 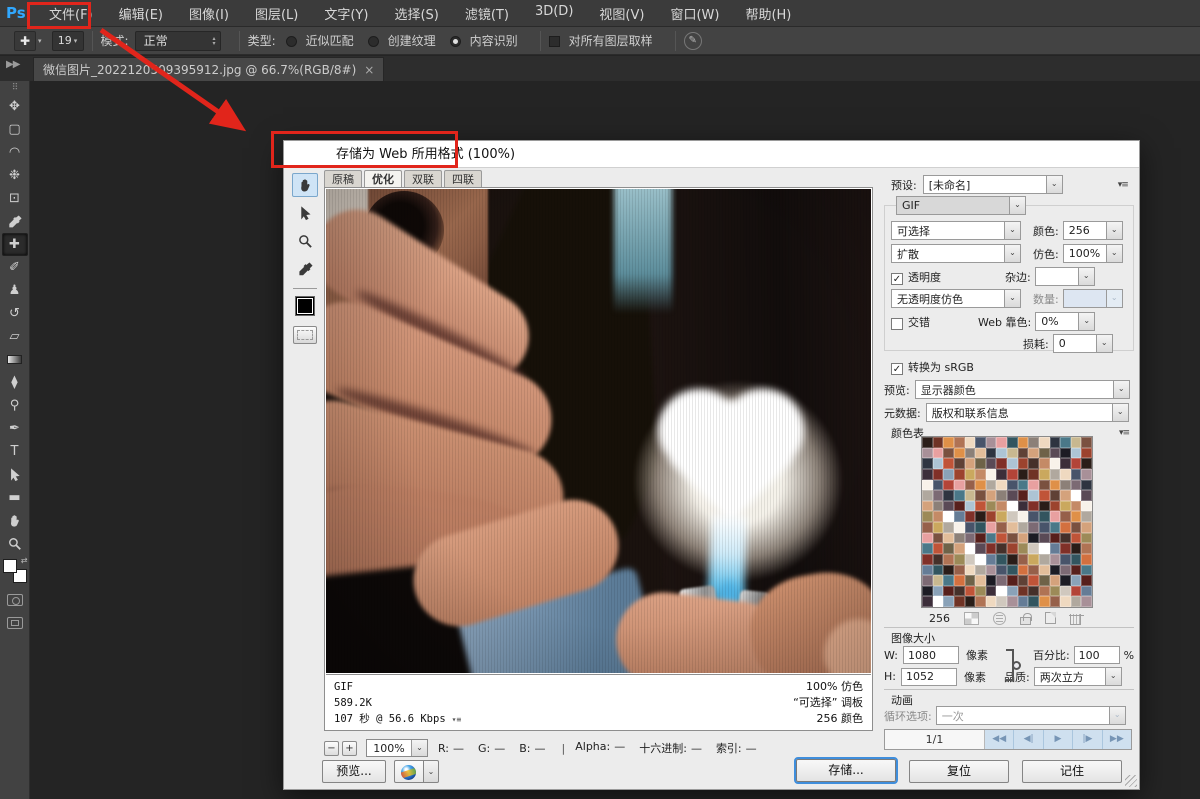 What do you see at coordinates (15, 106) in the screenshot?
I see `move-tool: ✥` at bounding box center [15, 106].